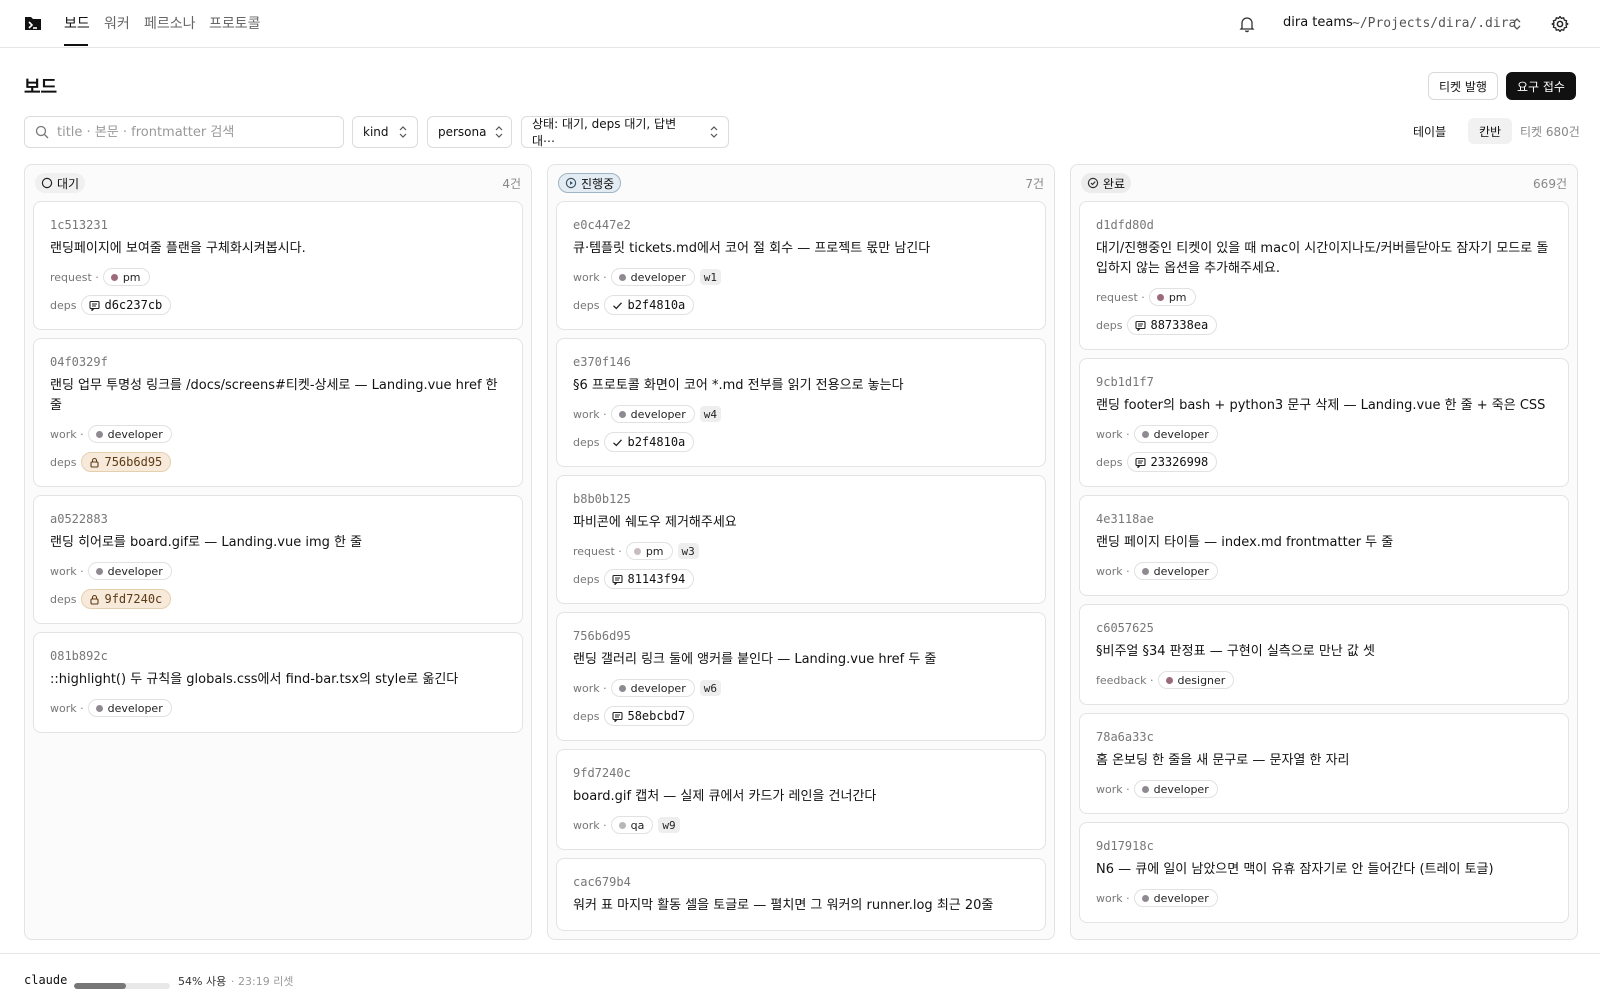 This screenshot has height=1000, width=1600. What do you see at coordinates (192, 132) in the screenshot?
I see `search-input` at bounding box center [192, 132].